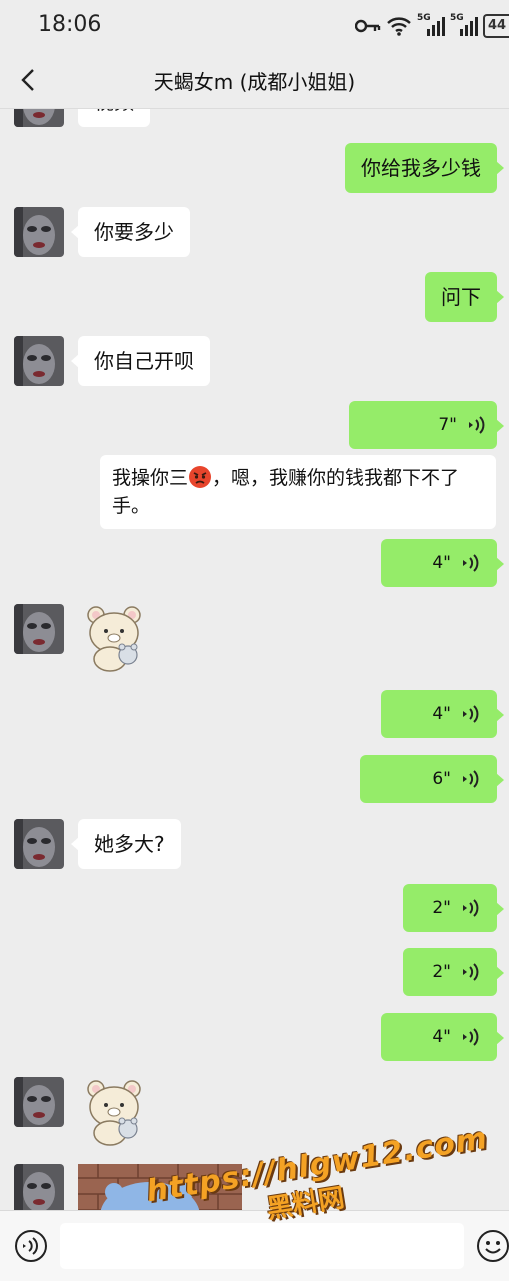  I want to click on voice-transcript: 我操你三 ，嗯，我赚你的钱我都下不了手。, so click(298, 492).